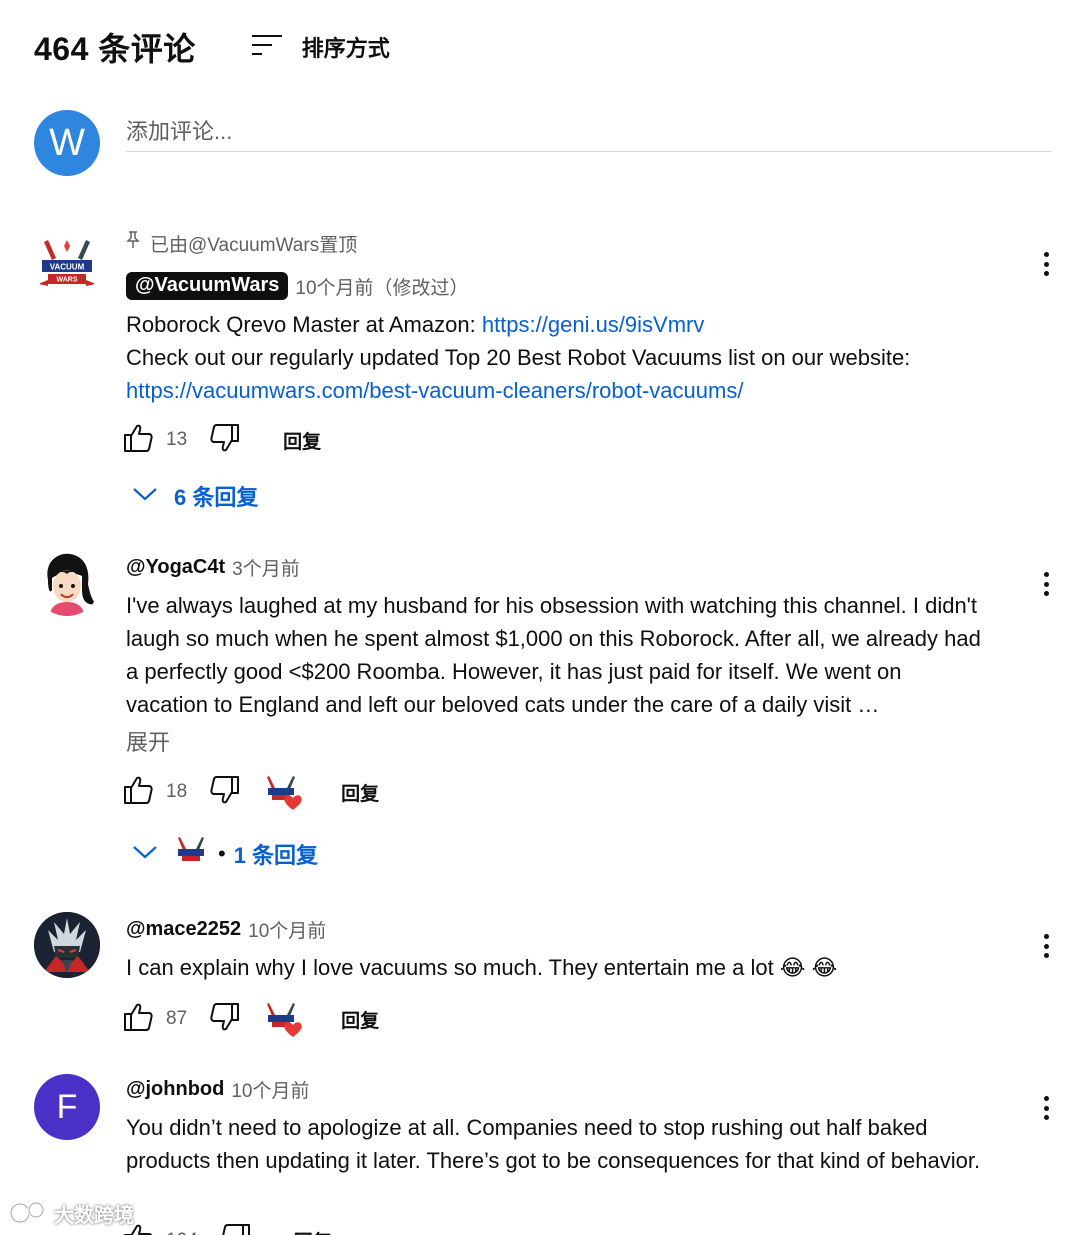  Describe the element at coordinates (138, 243) in the screenshot. I see `pin-icon` at that location.